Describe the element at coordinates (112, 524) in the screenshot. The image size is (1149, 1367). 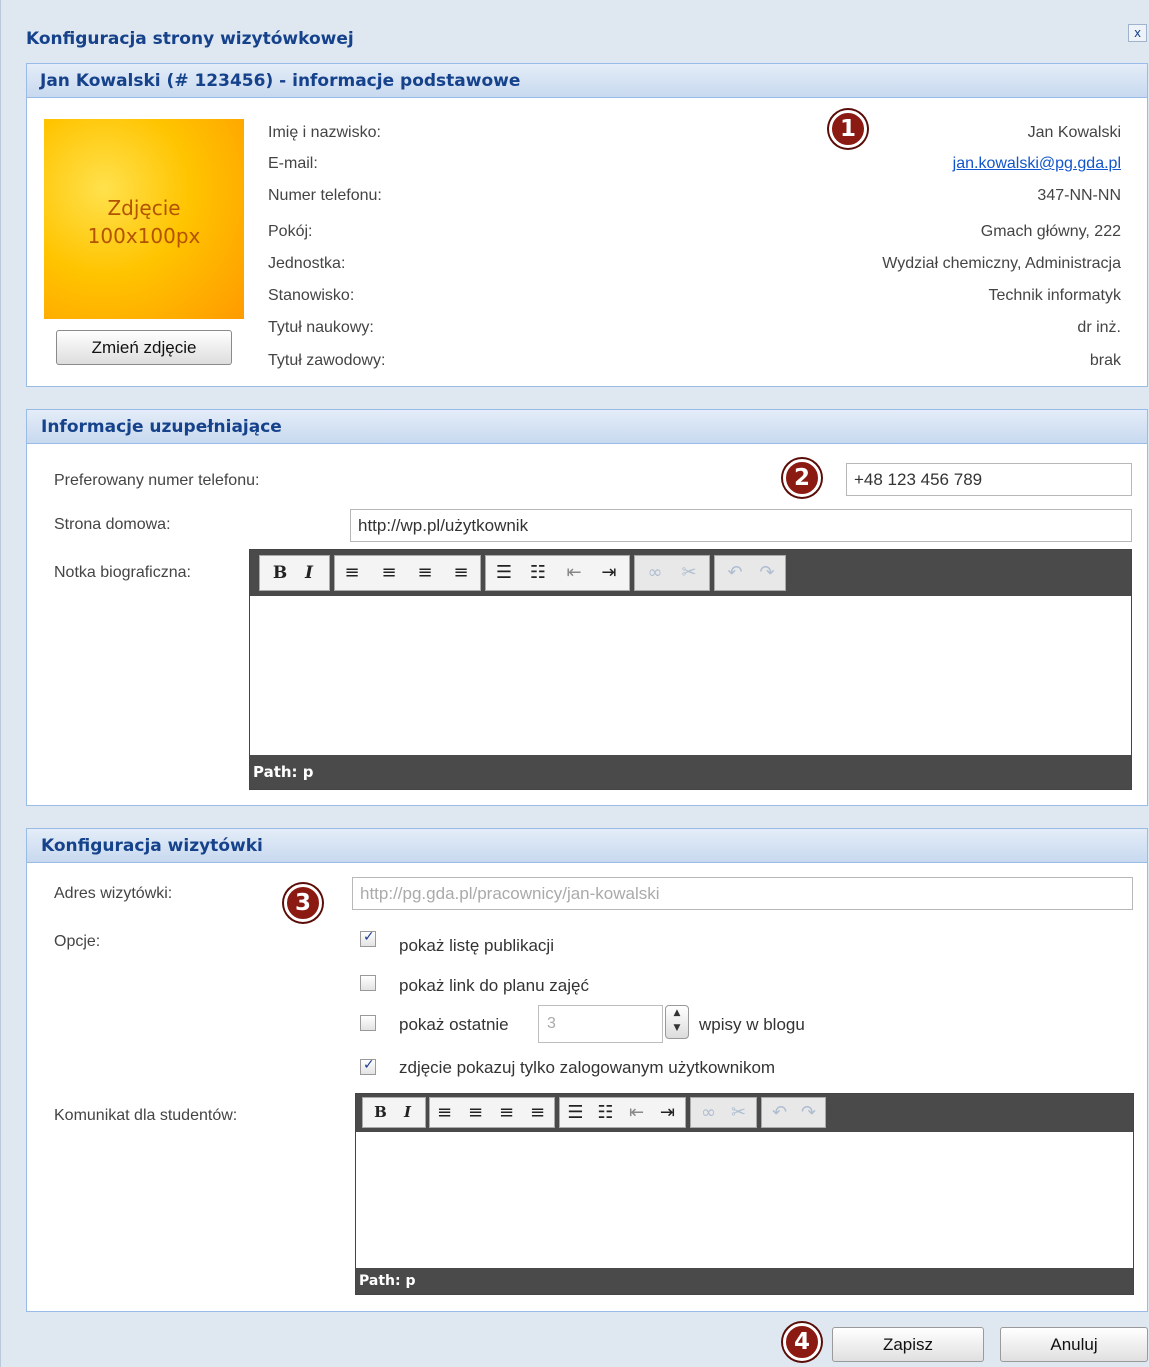
I see `homepage-label: Strona domowa:` at that location.